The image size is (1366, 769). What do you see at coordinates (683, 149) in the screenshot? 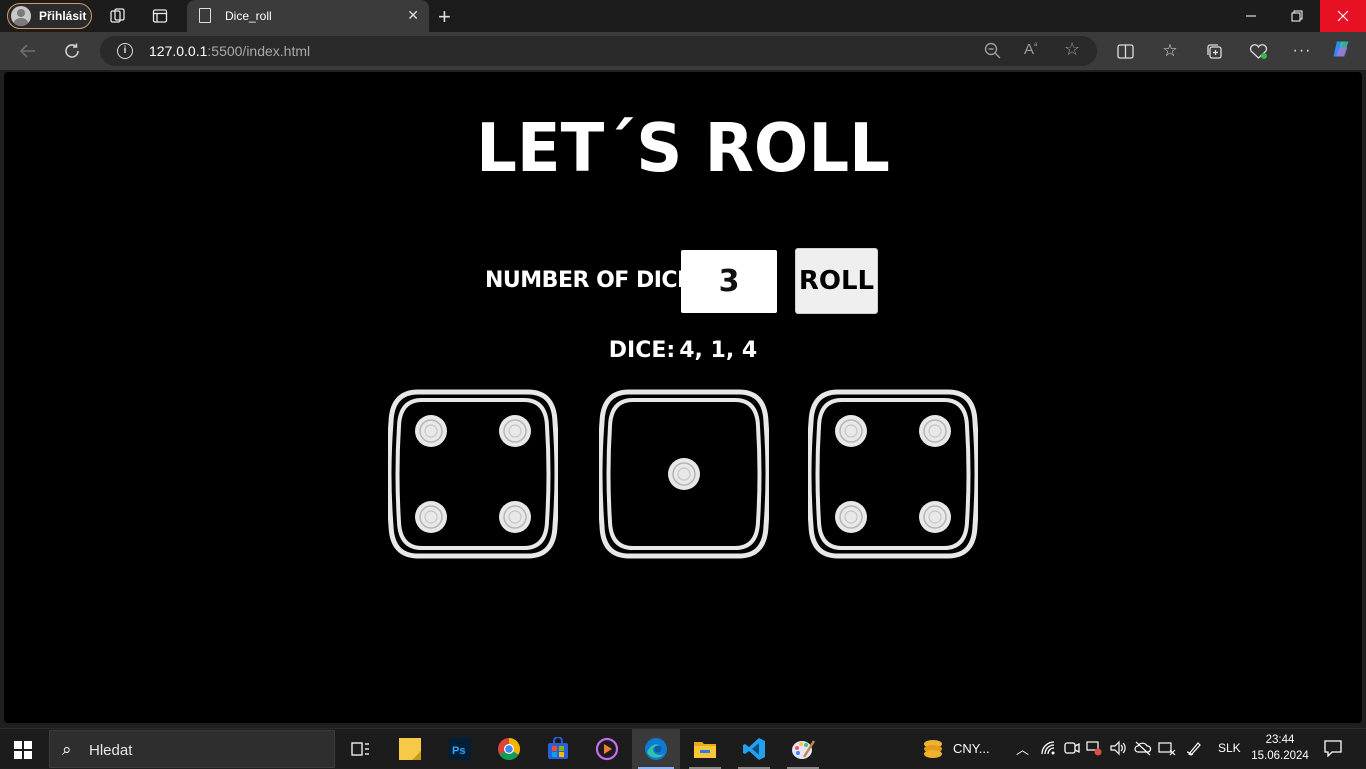
I see `page-title: LET´S ROLL` at bounding box center [683, 149].